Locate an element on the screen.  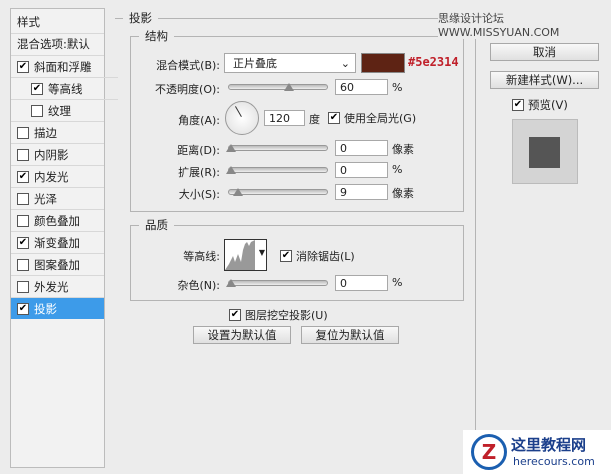
style-item: 纹理 is located at coordinates (64, 110).